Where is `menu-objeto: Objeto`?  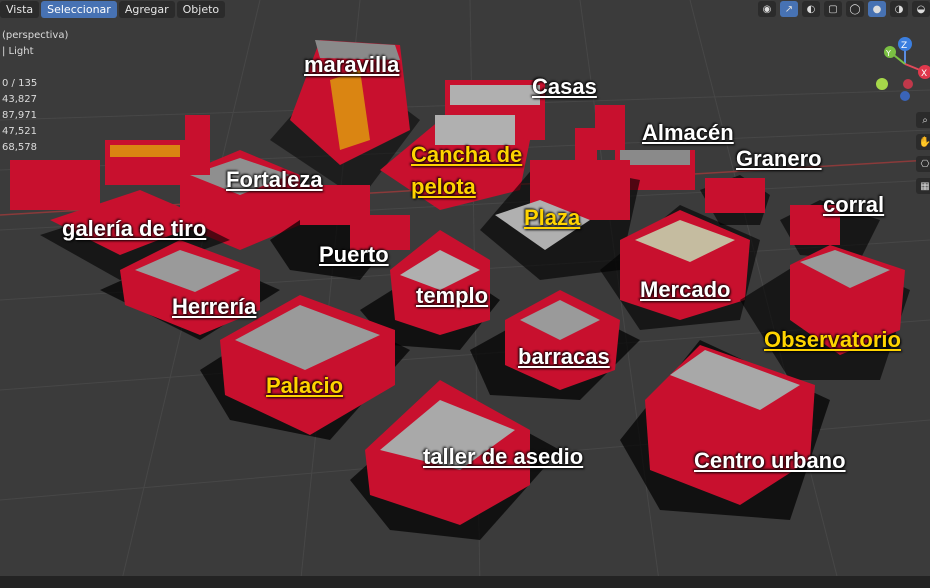
menu-objeto: Objeto is located at coordinates (201, 9).